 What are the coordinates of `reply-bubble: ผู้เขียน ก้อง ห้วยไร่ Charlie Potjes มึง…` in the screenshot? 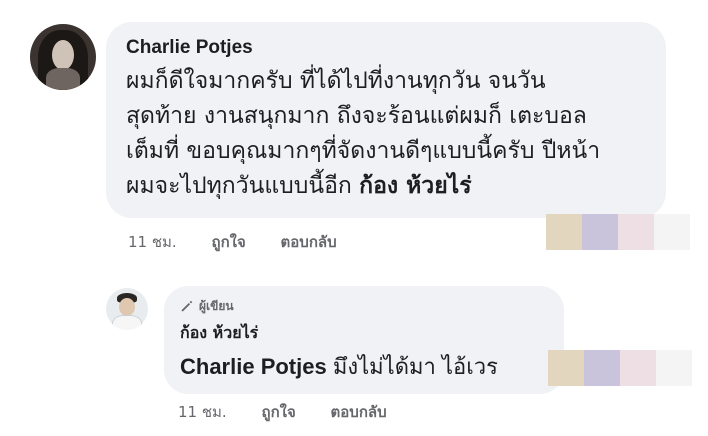 It's located at (364, 340).